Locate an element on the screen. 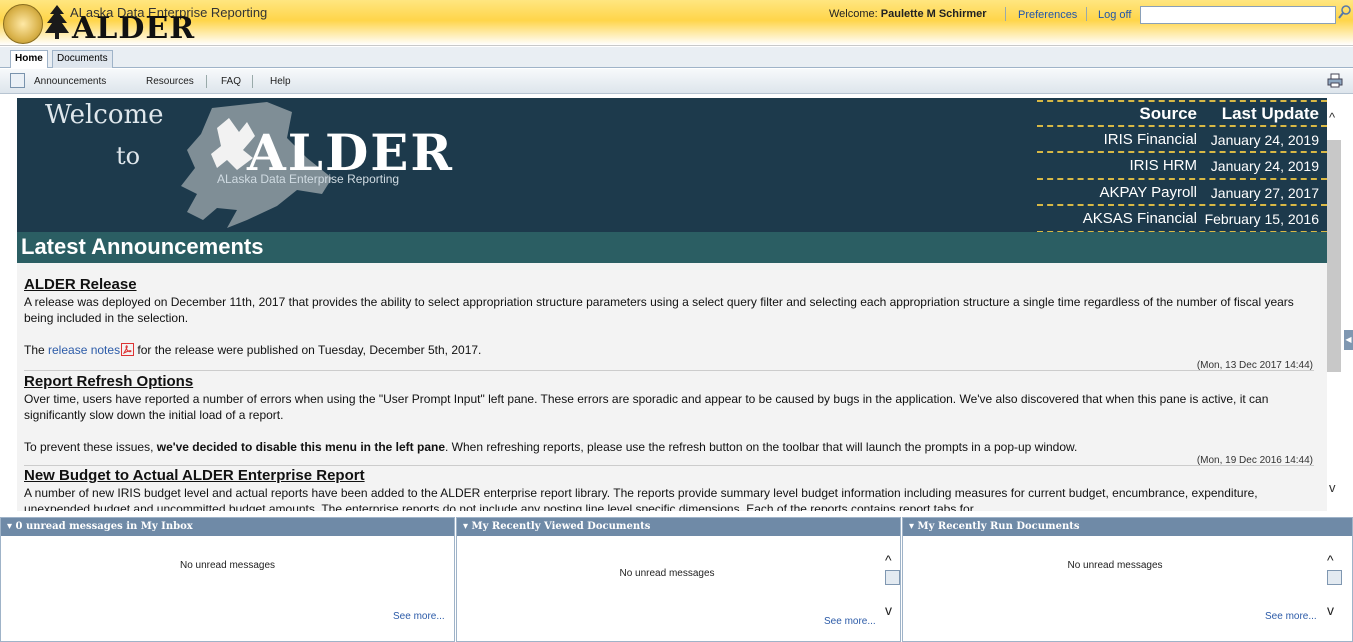  search-icon is located at coordinates (1345, 12).